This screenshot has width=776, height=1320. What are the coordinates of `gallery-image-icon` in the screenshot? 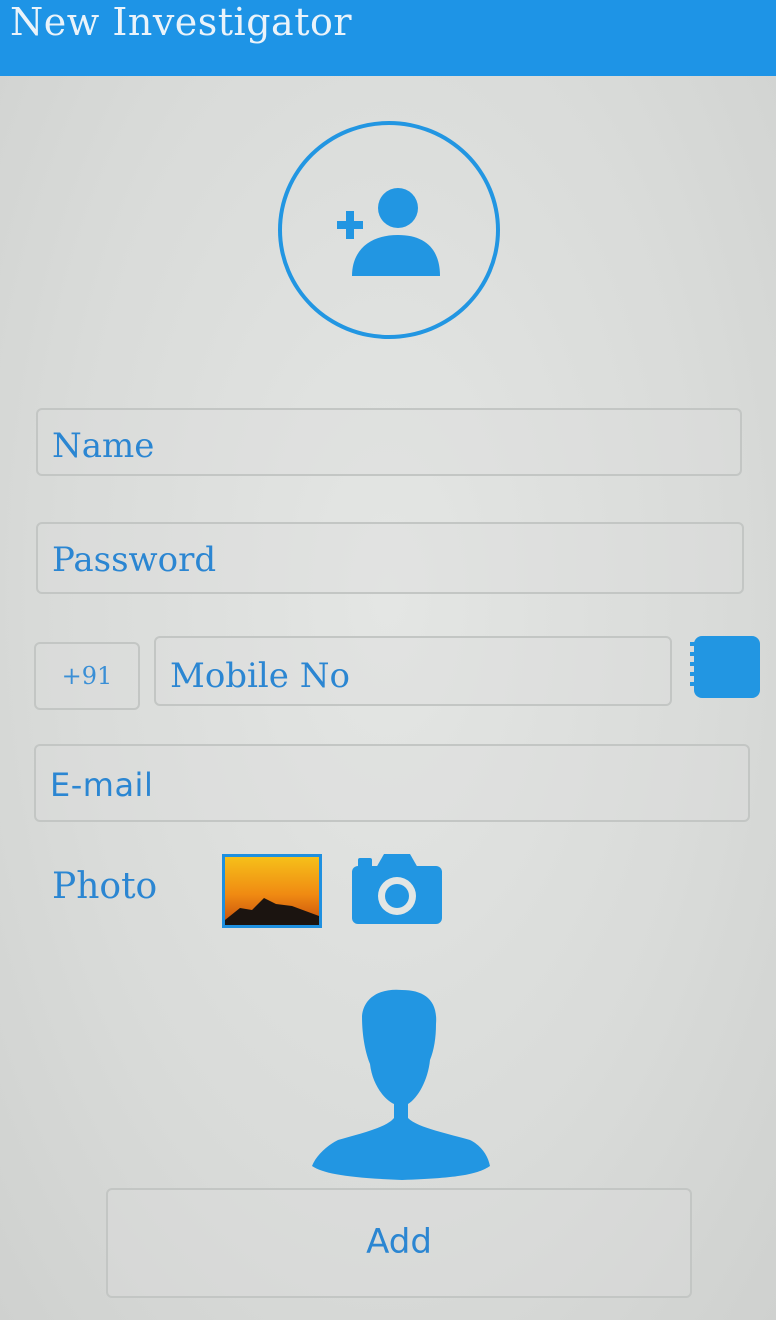 It's located at (272, 891).